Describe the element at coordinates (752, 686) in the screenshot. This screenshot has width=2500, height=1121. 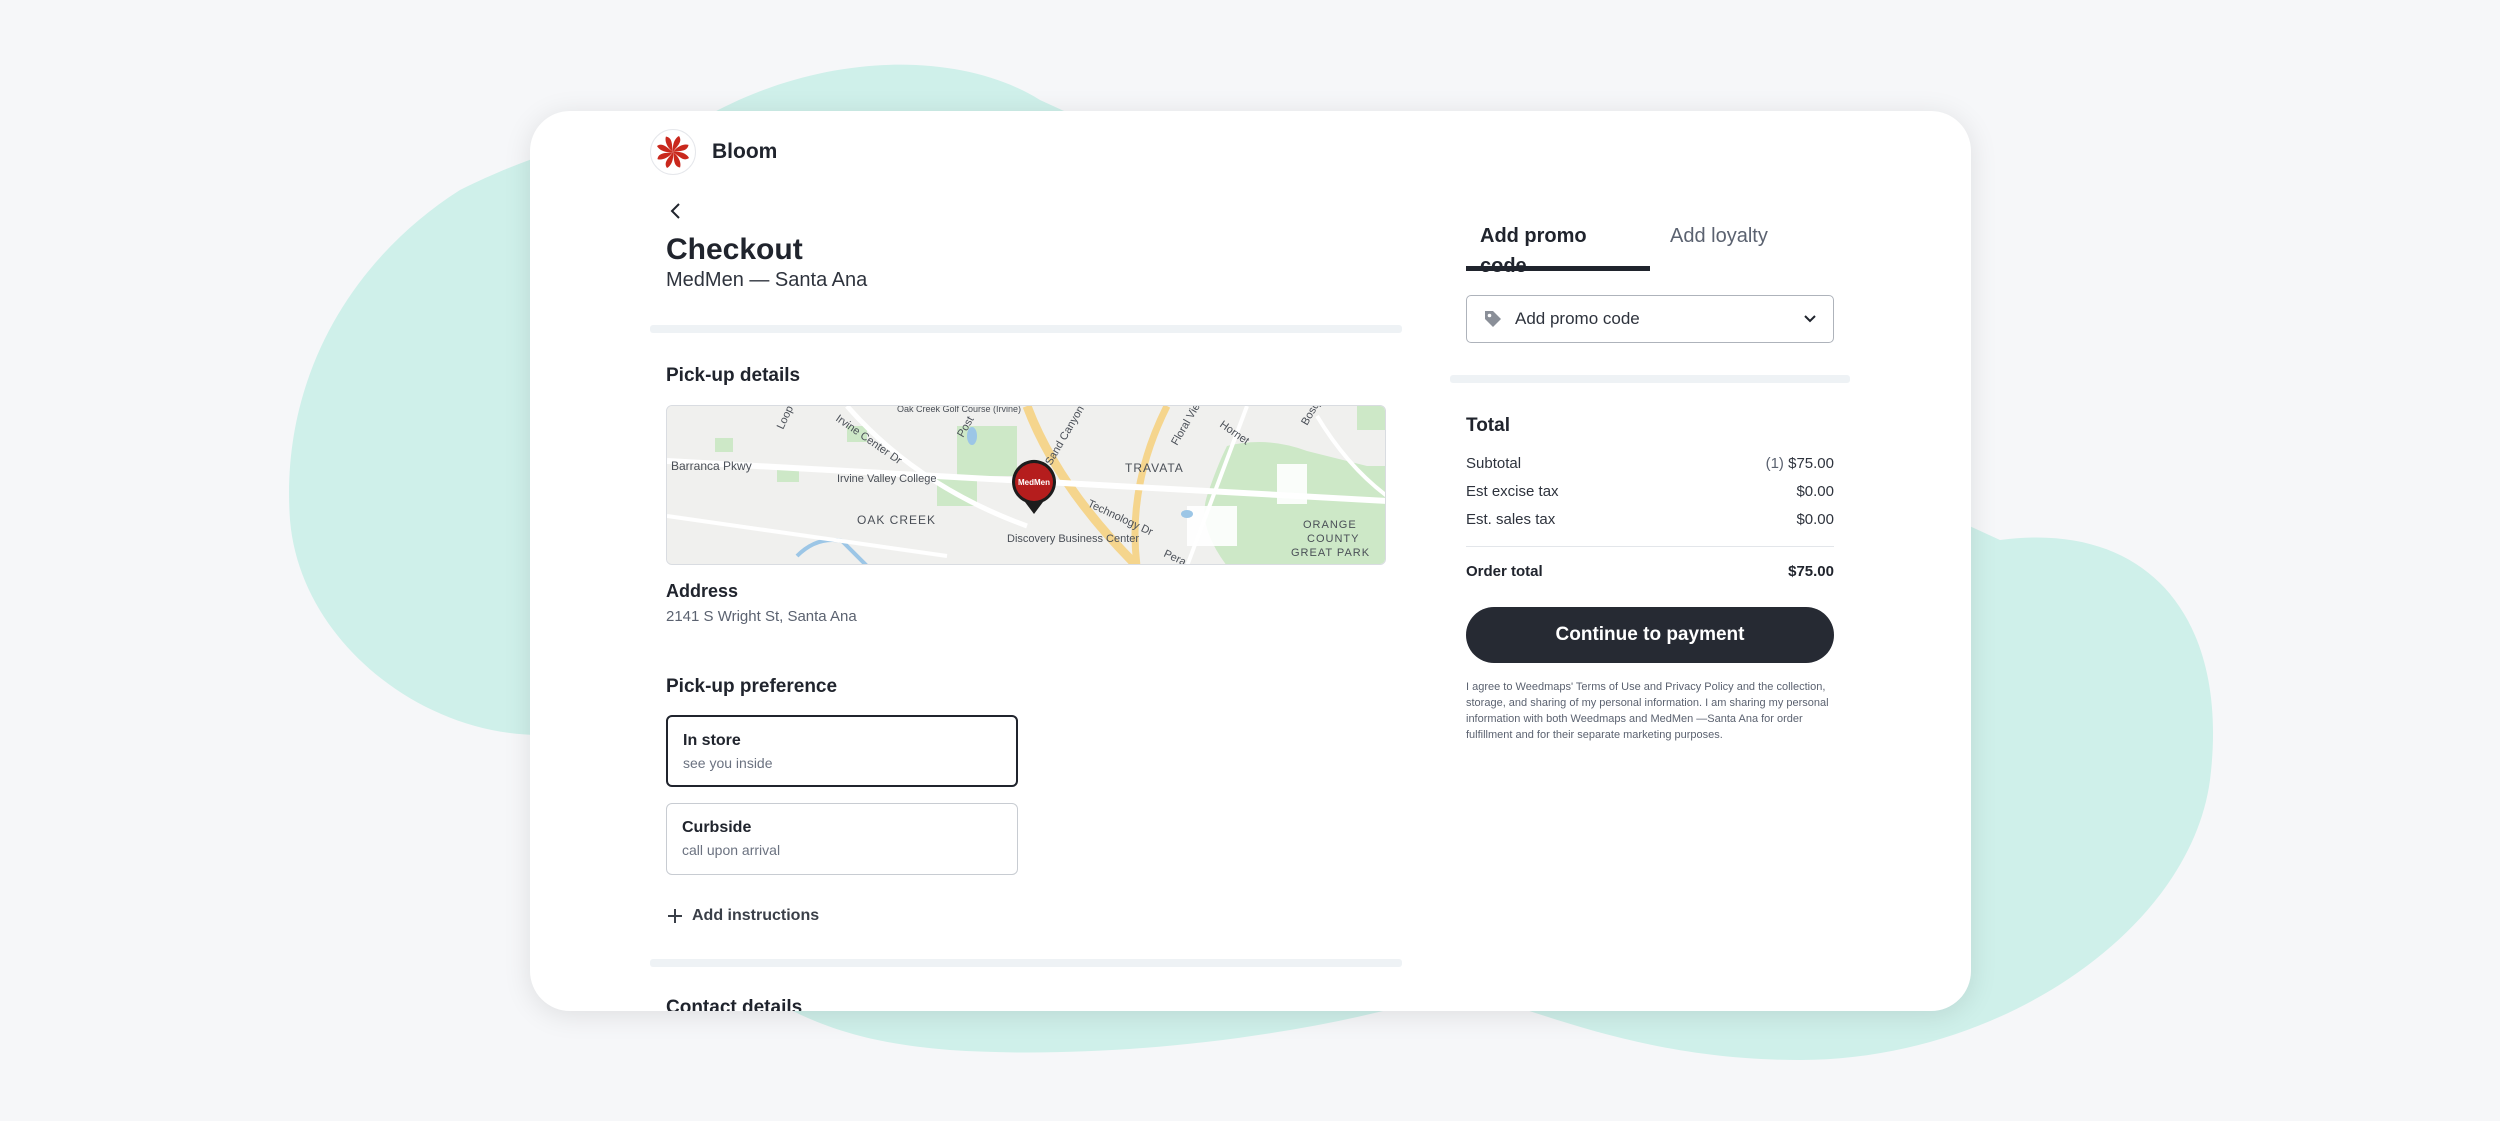
I see `pickup-preference-title: Pick-up preference` at that location.